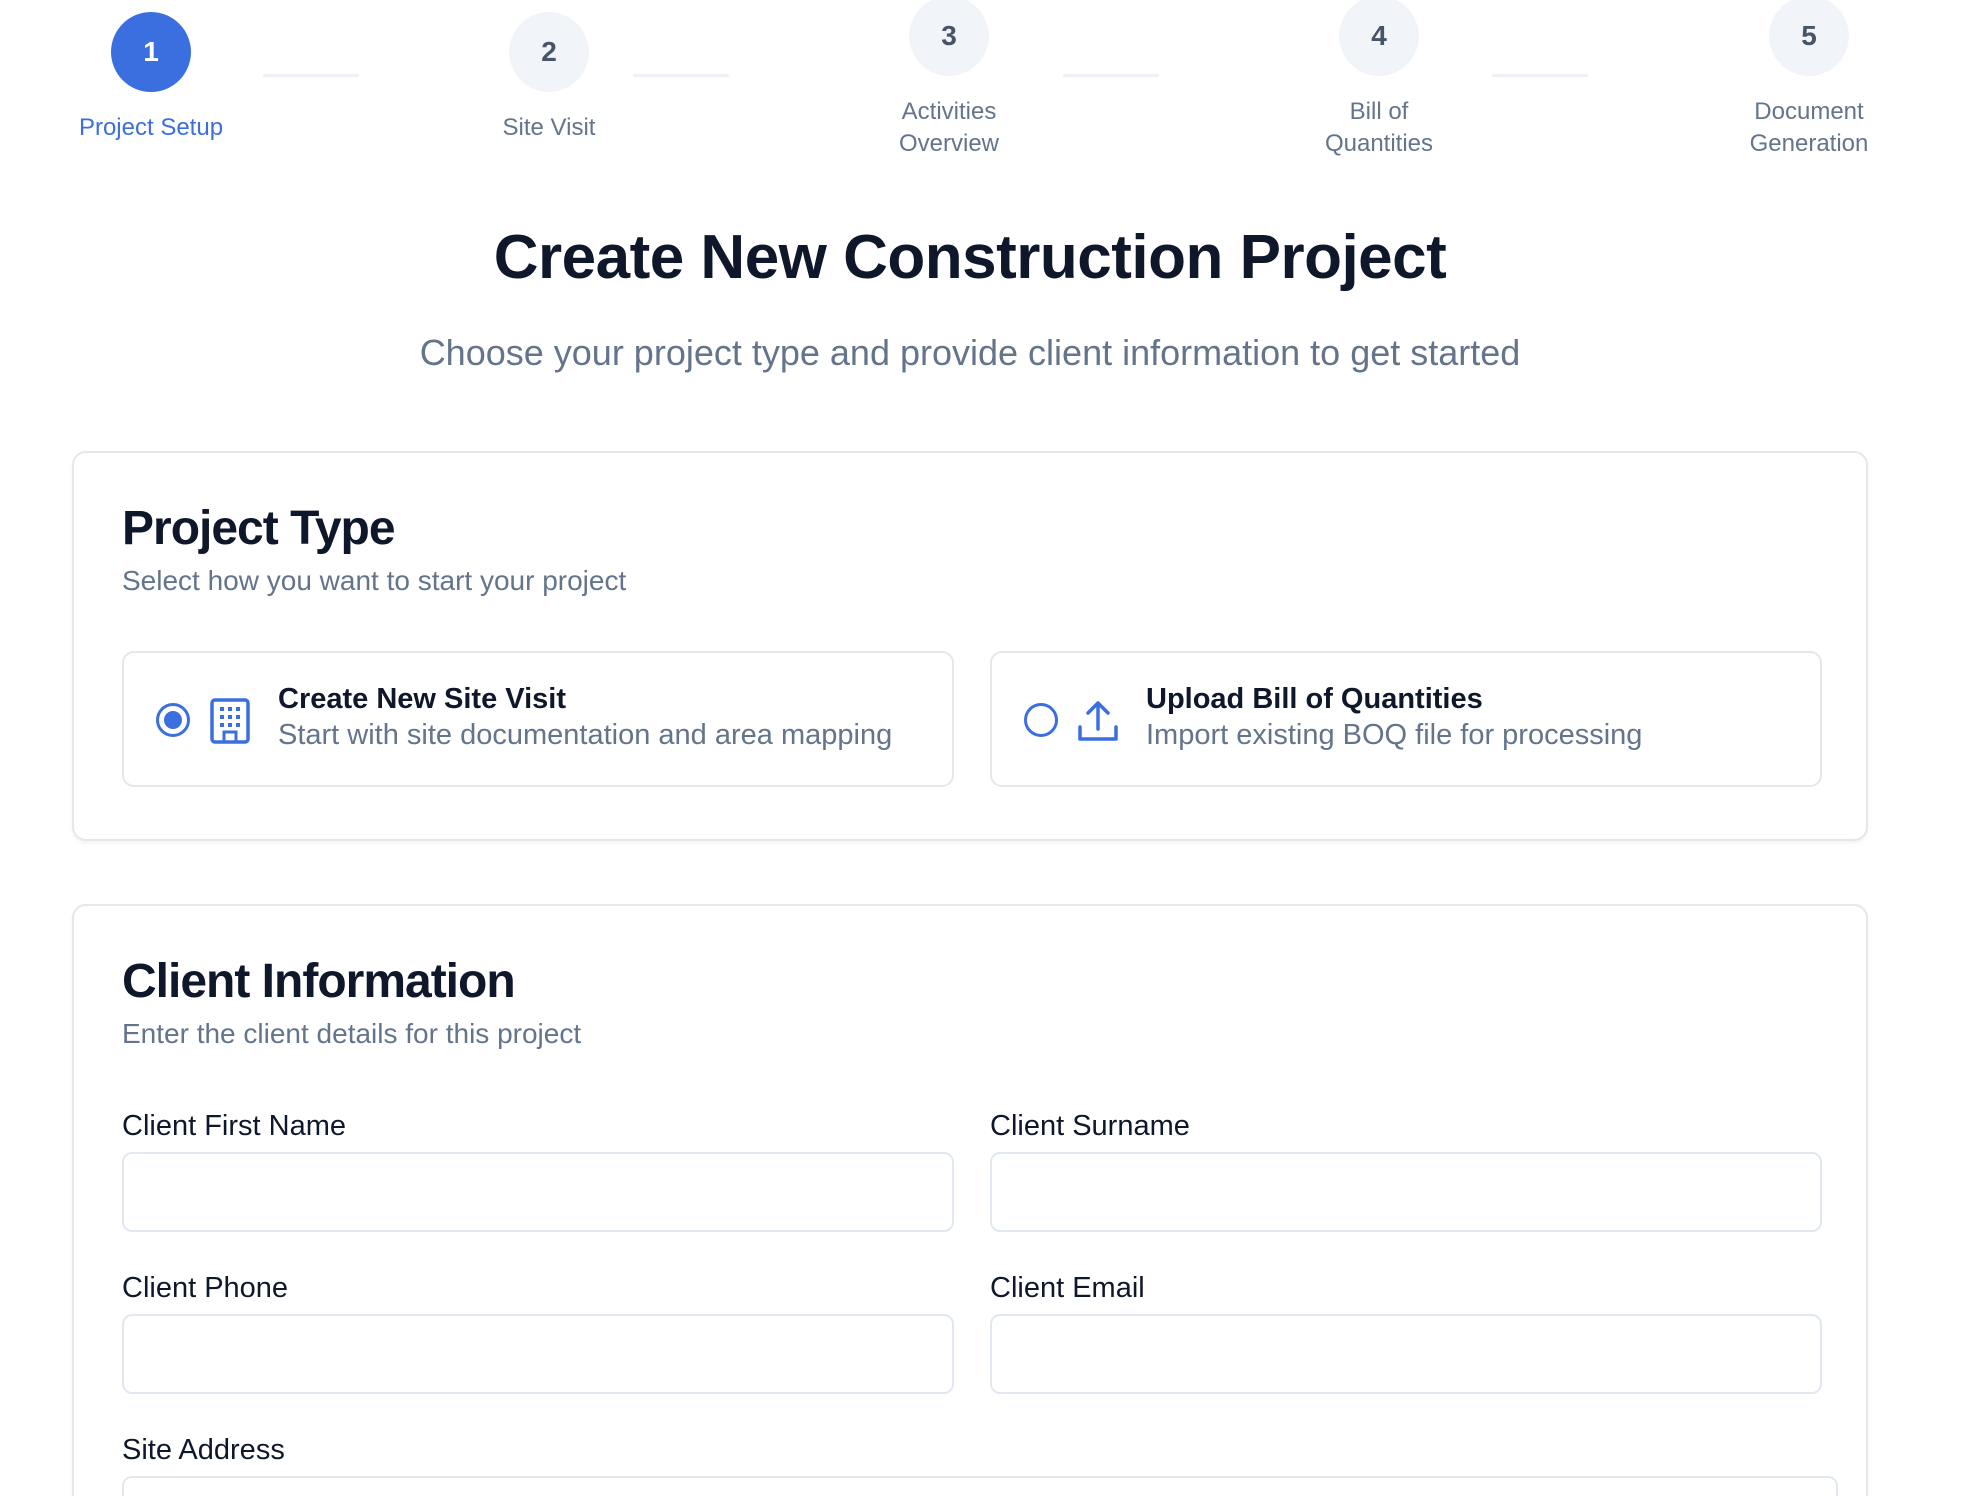  Describe the element at coordinates (538, 1192) in the screenshot. I see `first-name-input` at that location.